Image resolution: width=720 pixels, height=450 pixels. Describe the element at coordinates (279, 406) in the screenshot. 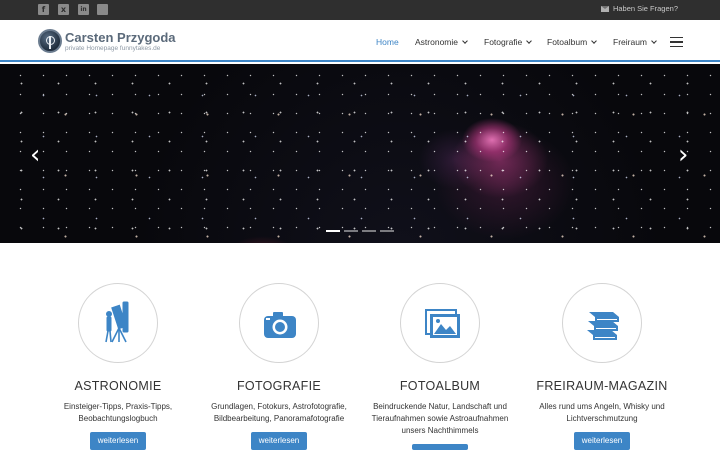

I see `feature-description-line: Grundlagen, Fotokurs, Astrofotografie,` at that location.